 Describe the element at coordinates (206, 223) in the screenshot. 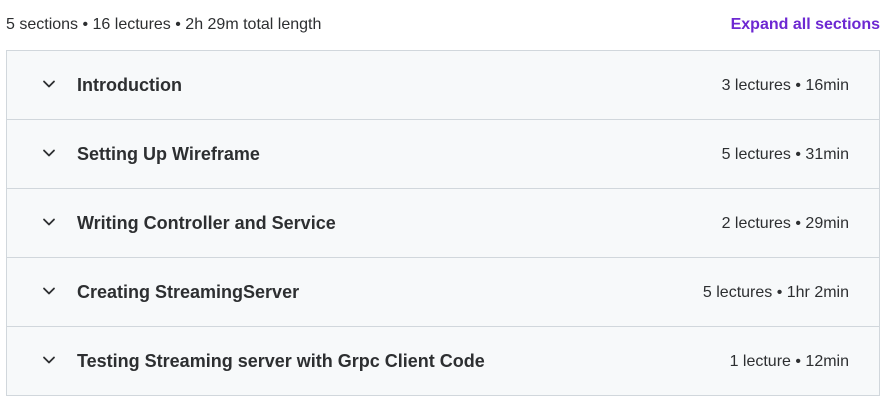

I see `section-title: Writing Controller and Service` at that location.